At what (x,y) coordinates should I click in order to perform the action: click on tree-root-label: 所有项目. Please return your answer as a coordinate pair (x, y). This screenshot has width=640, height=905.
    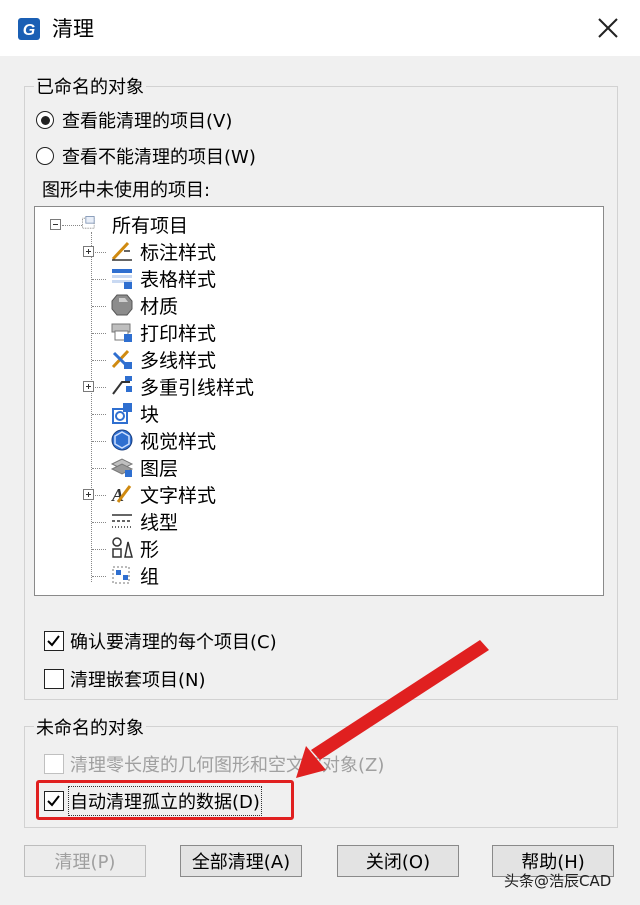
    Looking at the image, I should click on (150, 225).